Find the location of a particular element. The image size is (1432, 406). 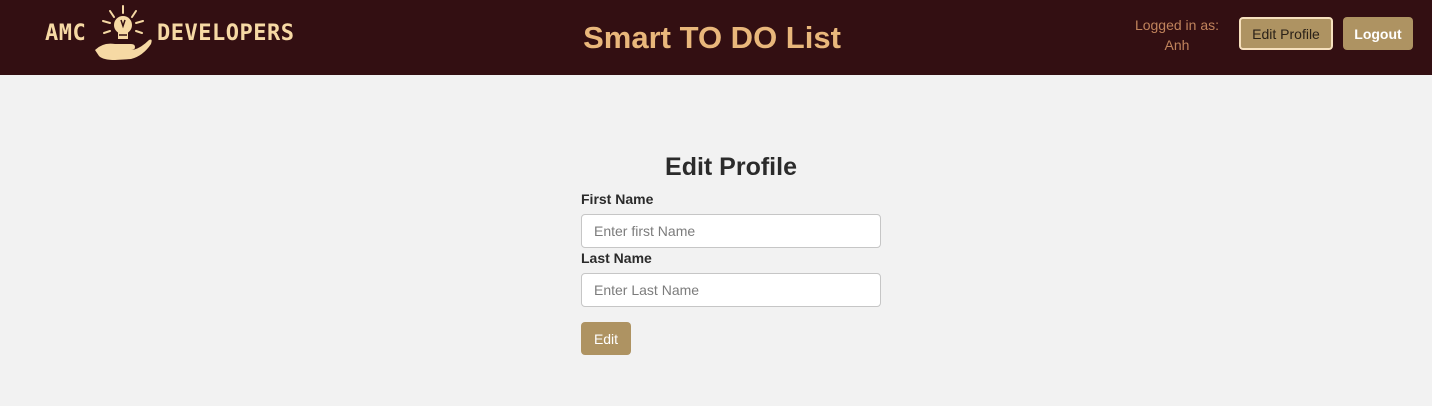

logout-button: Logout is located at coordinates (1378, 33).